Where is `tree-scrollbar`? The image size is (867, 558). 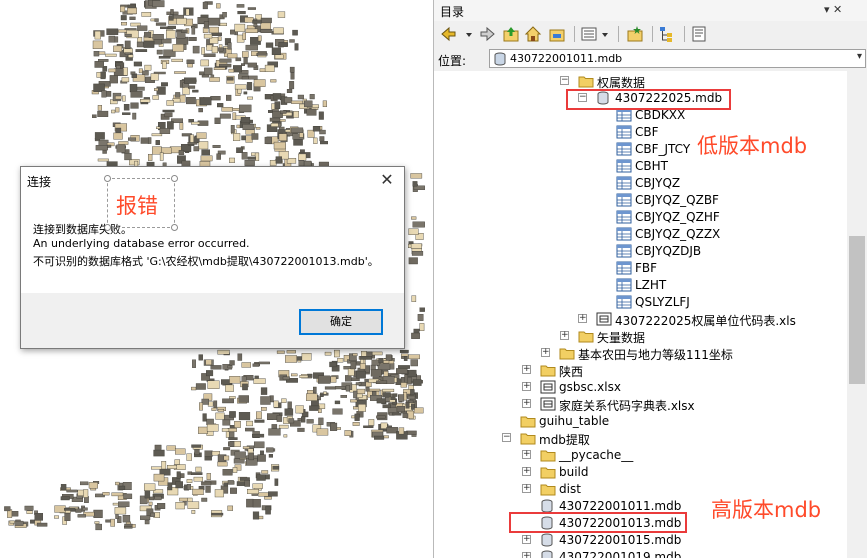 tree-scrollbar is located at coordinates (857, 314).